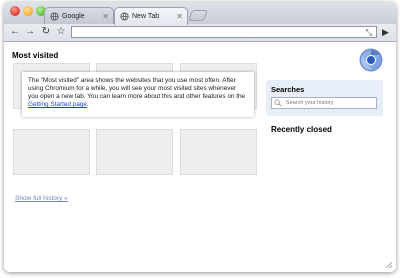 The height and width of the screenshot is (278, 400). Describe the element at coordinates (73, 38) in the screenshot. I see `omnibox-value` at that location.